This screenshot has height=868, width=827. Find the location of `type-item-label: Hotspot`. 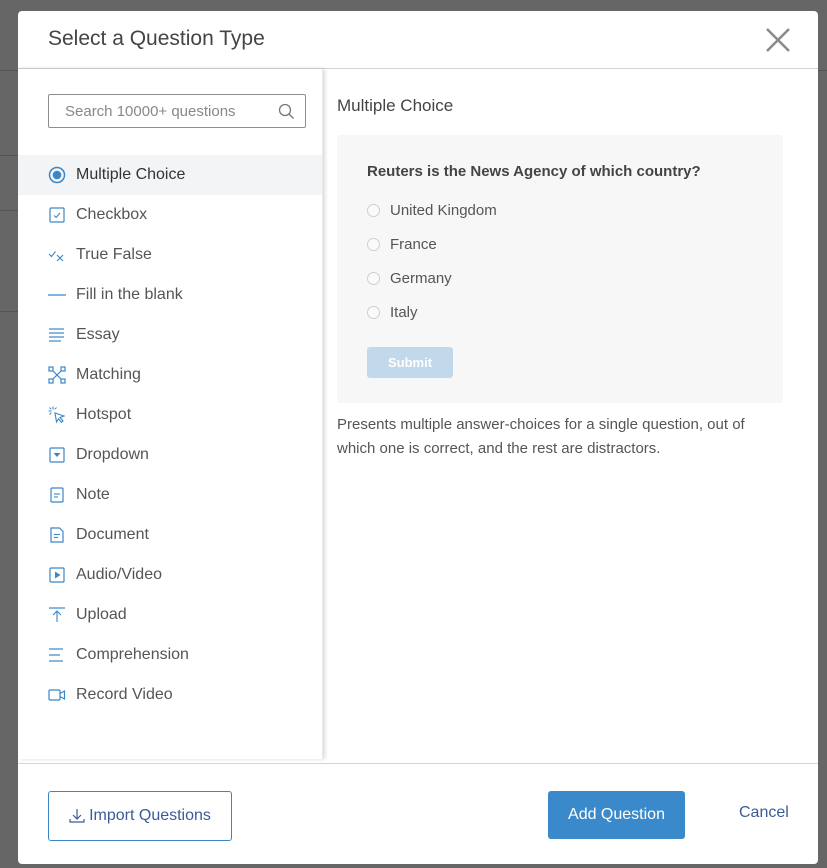

type-item-label: Hotspot is located at coordinates (104, 414).